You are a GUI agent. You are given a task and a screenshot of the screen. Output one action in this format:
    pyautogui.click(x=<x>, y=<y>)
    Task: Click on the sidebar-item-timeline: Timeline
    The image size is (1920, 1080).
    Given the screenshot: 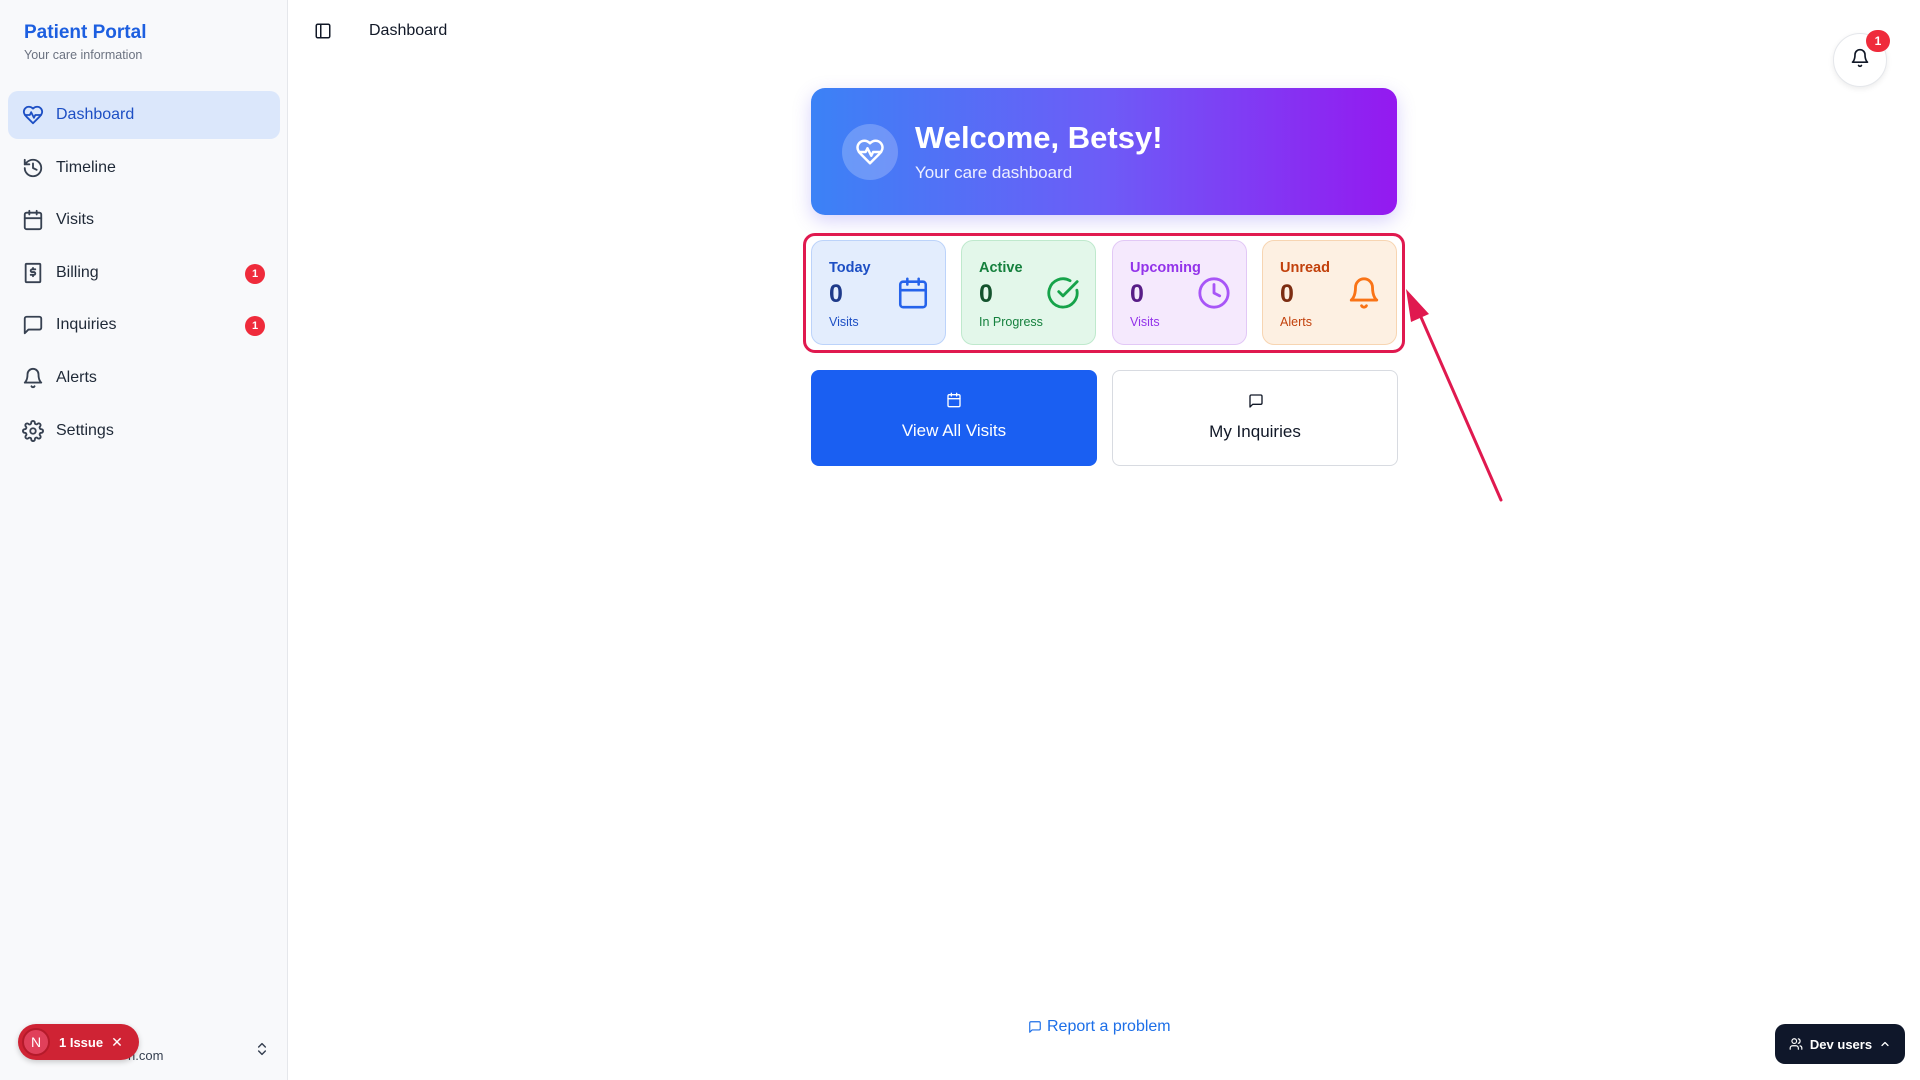 What is the action you would take?
    pyautogui.click(x=144, y=168)
    